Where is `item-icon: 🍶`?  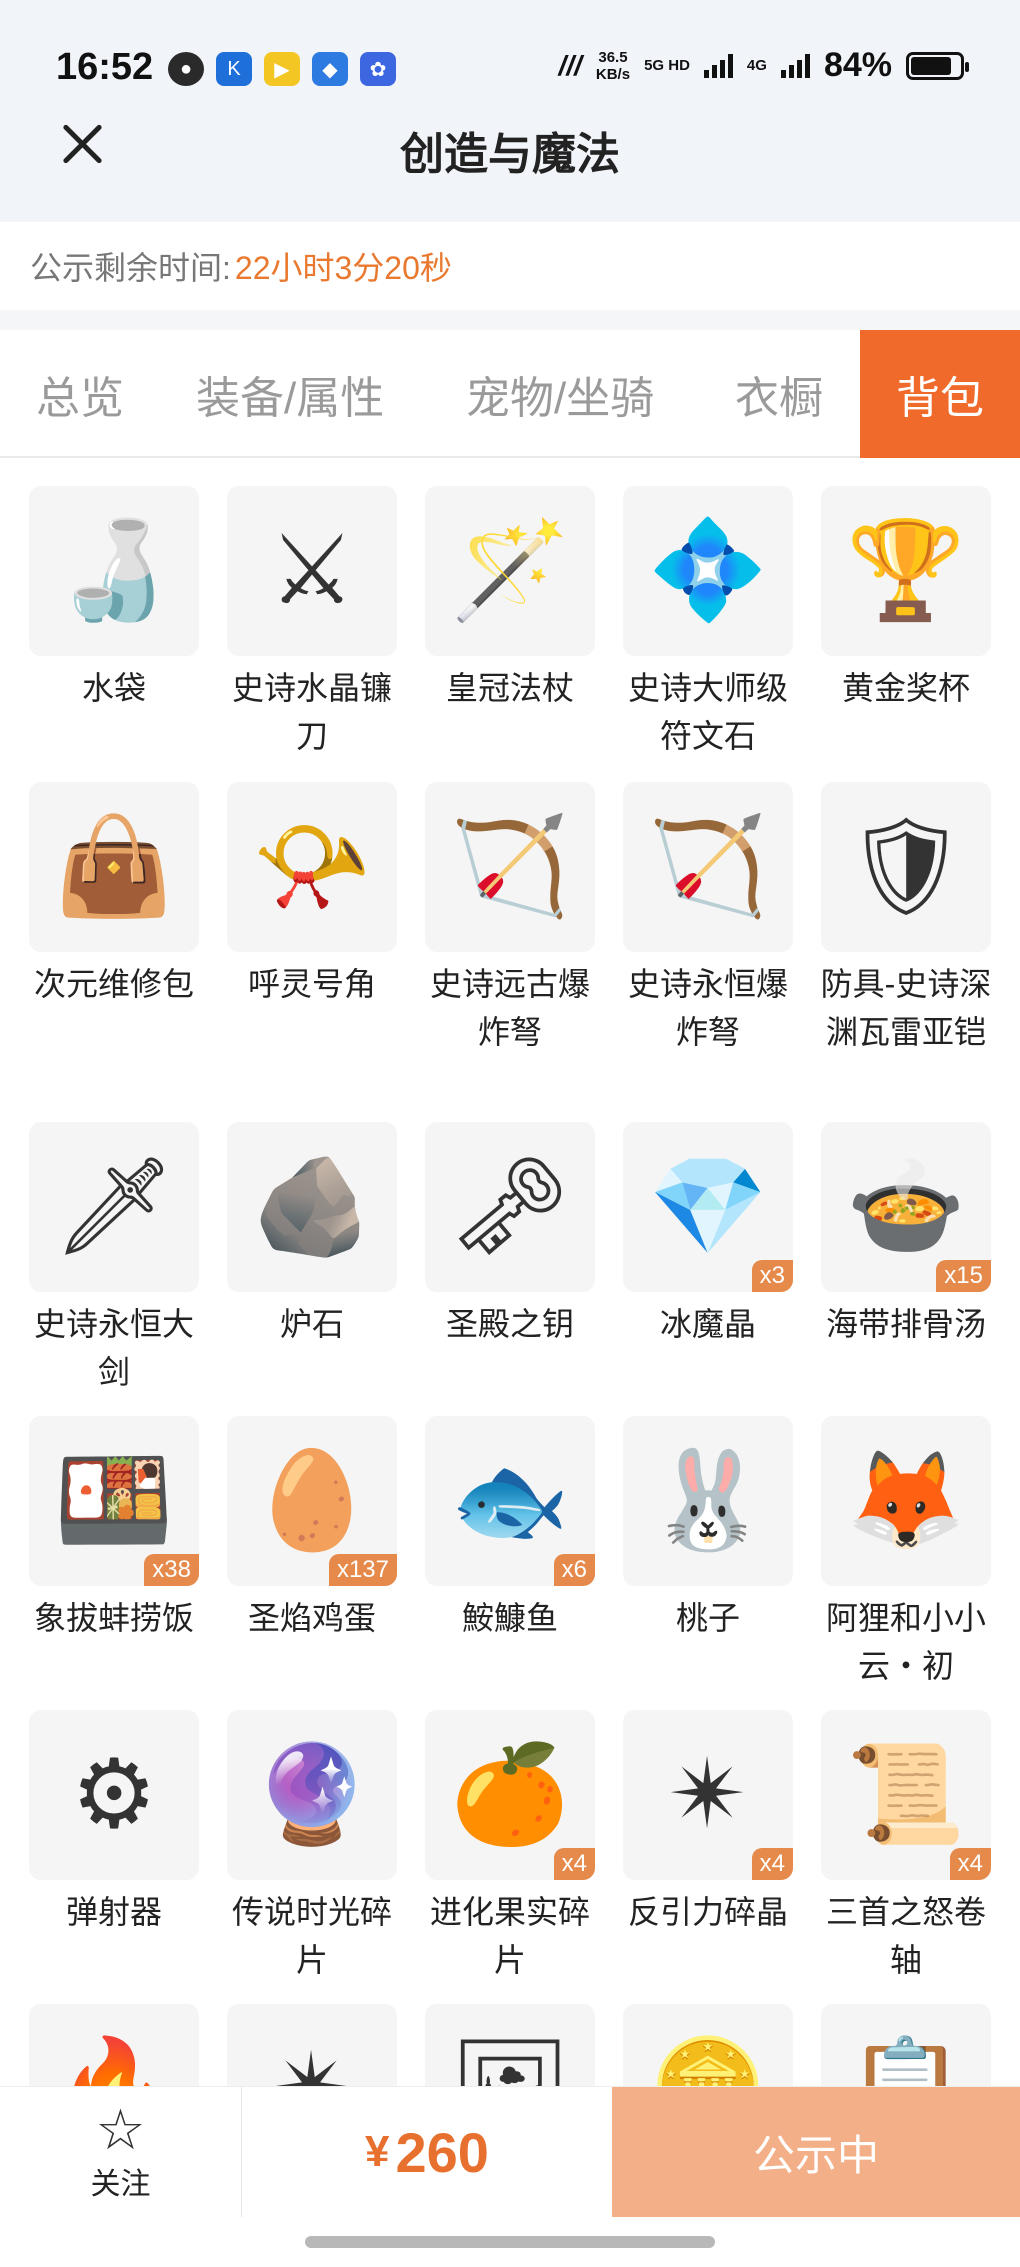
item-icon: 🍶 is located at coordinates (114, 570).